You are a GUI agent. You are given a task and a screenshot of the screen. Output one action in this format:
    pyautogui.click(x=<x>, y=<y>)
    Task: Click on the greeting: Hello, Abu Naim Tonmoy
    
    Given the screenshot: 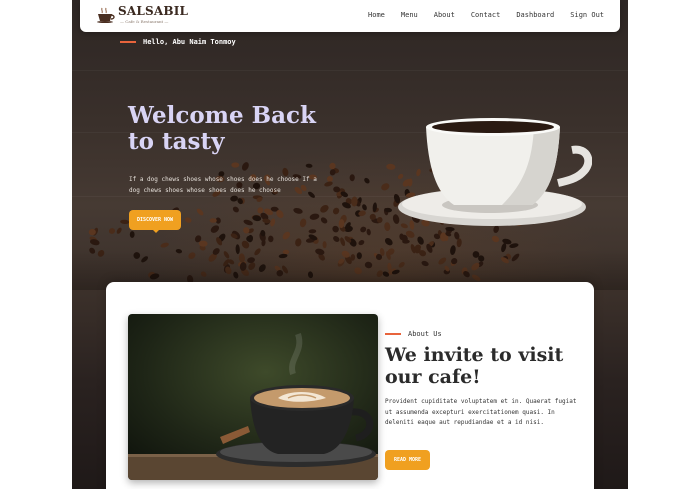 What is the action you would take?
    pyautogui.click(x=178, y=42)
    